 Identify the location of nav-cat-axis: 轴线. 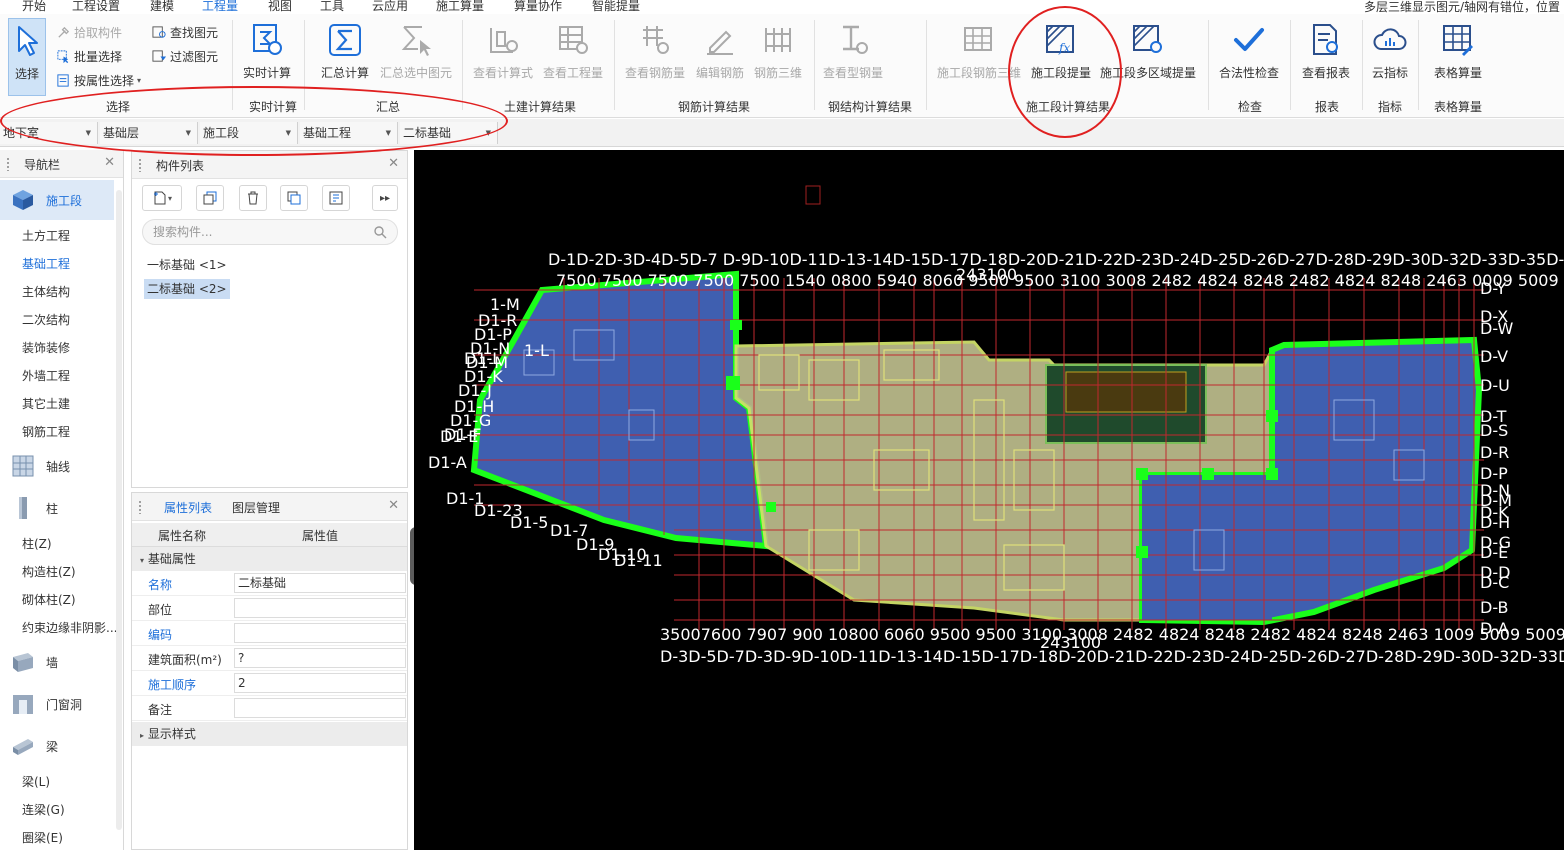
(57, 466).